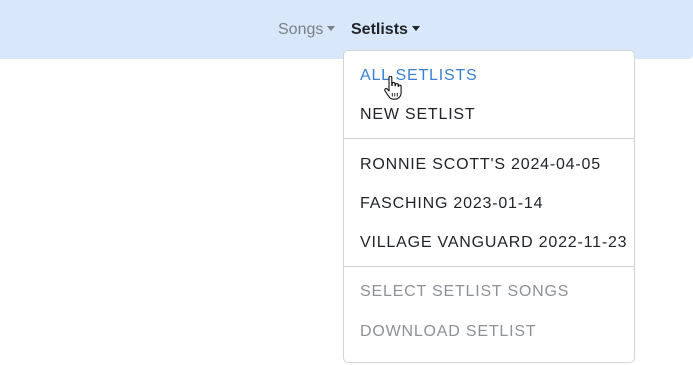 This screenshot has width=693, height=365. What do you see at coordinates (419, 76) in the screenshot?
I see `menu-item-all-setlists: ALL SETLISTS` at bounding box center [419, 76].